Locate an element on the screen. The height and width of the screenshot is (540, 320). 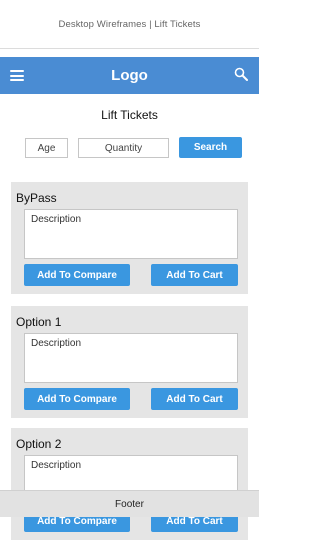
option-title: Option 1 is located at coordinates (39, 322).